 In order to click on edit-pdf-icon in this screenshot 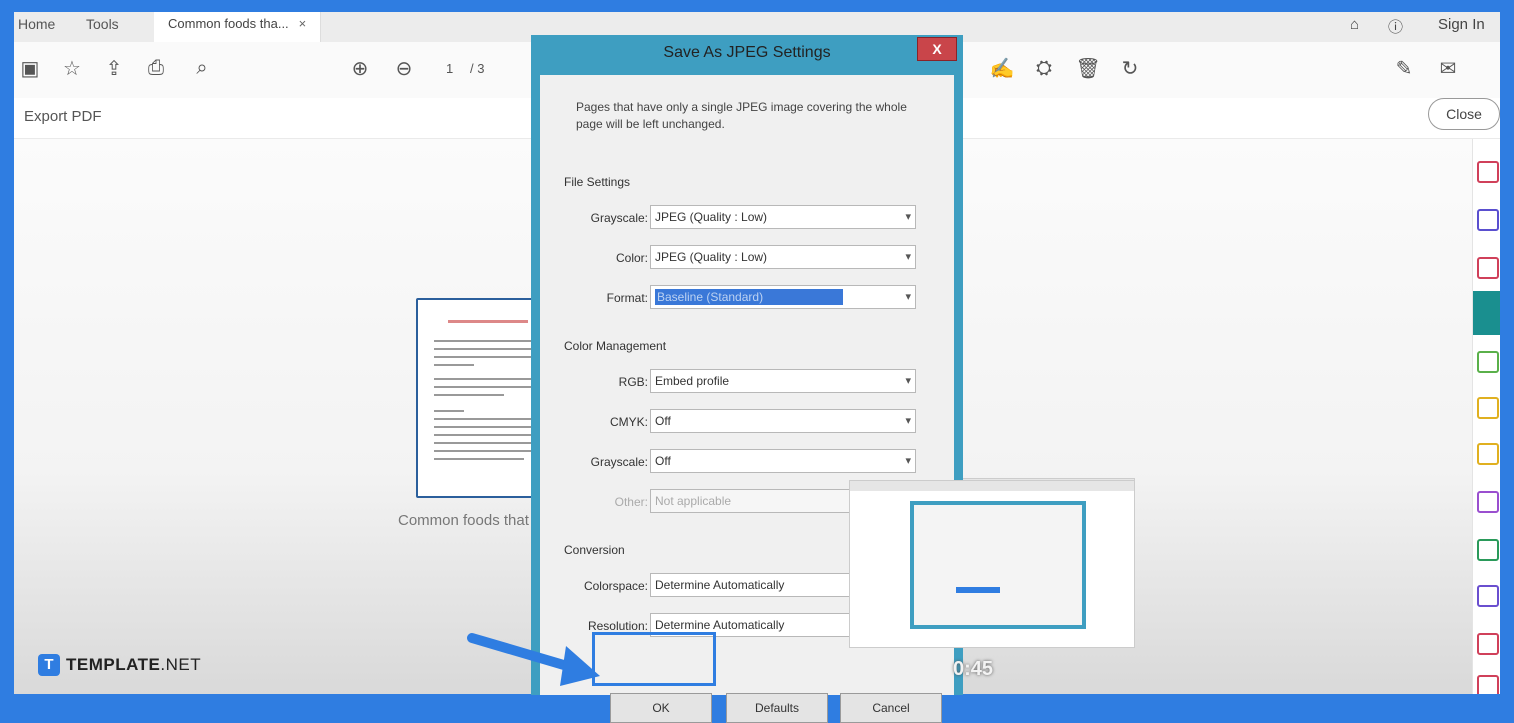, I will do `click(1488, 362)`.